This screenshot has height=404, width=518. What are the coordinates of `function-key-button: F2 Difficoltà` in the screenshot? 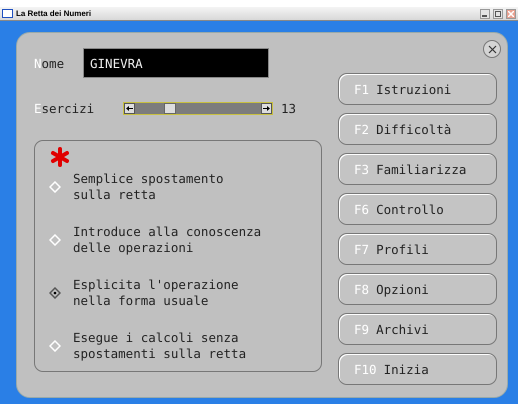 It's located at (417, 129).